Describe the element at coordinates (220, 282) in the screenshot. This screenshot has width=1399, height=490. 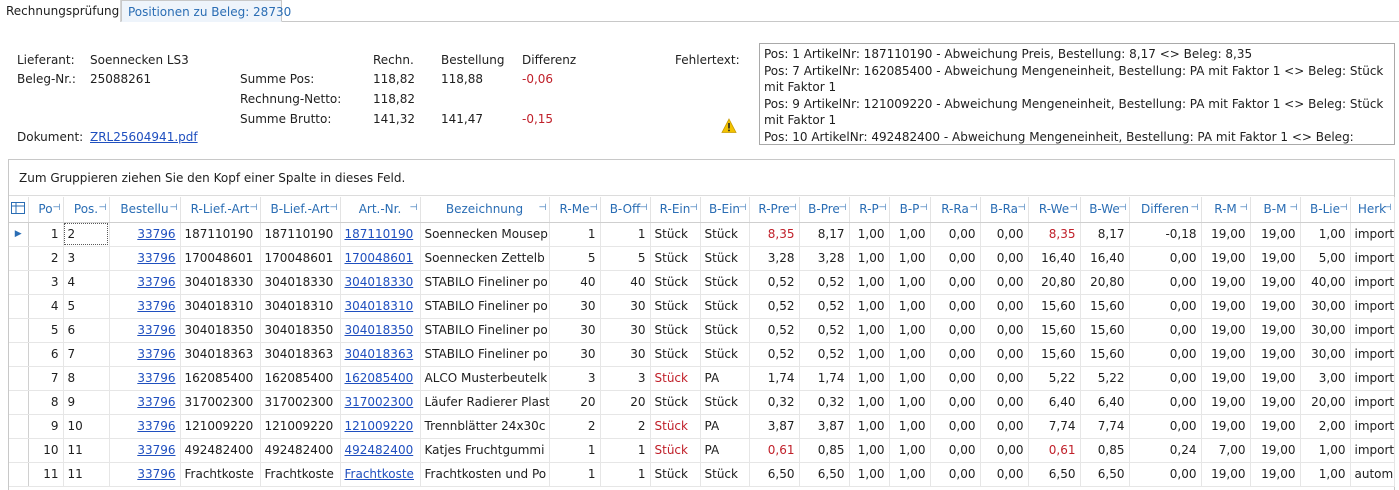
I see `cell-rlief: 304018330` at that location.